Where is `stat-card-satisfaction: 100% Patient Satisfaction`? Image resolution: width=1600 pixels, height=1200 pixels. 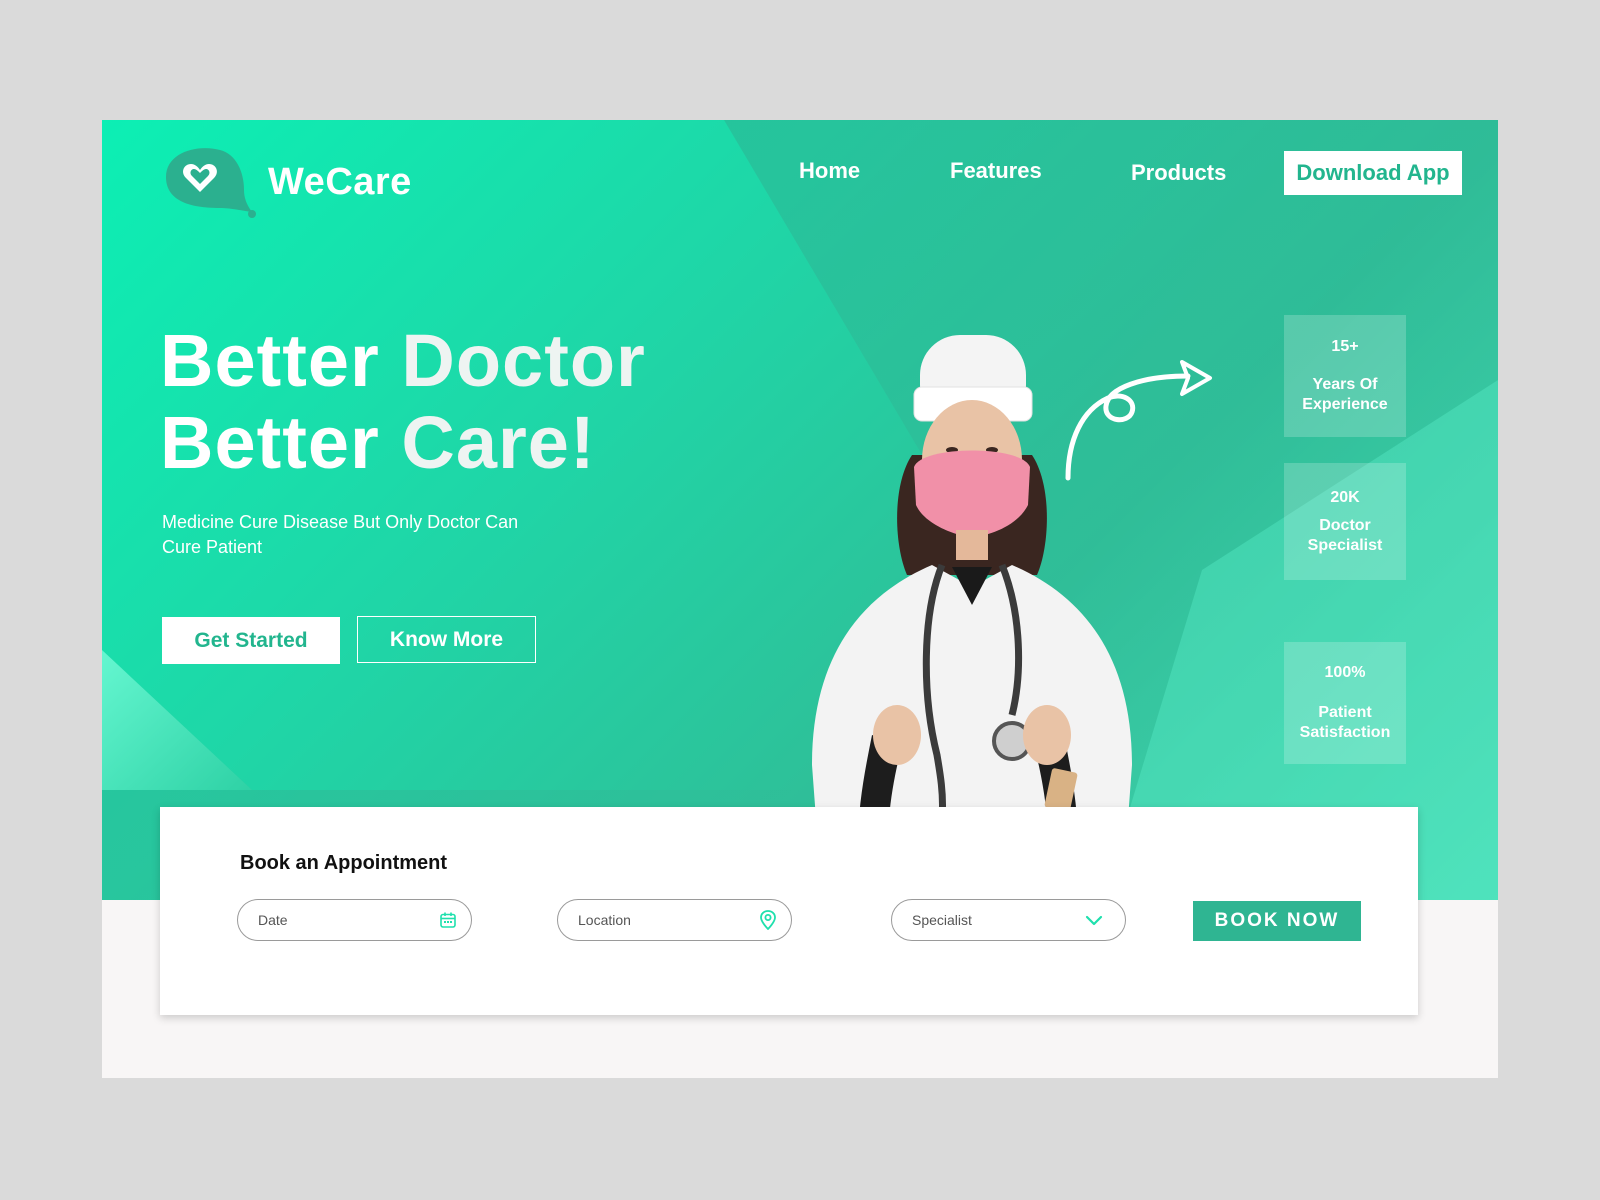 stat-card-satisfaction: 100% Patient Satisfaction is located at coordinates (1345, 703).